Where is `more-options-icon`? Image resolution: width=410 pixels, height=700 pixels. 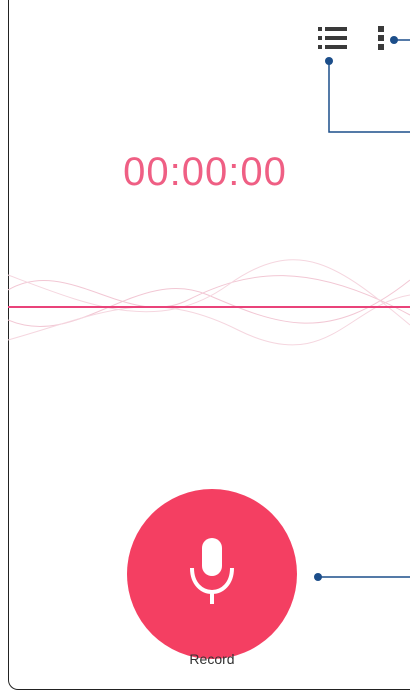 more-options-icon is located at coordinates (381, 38).